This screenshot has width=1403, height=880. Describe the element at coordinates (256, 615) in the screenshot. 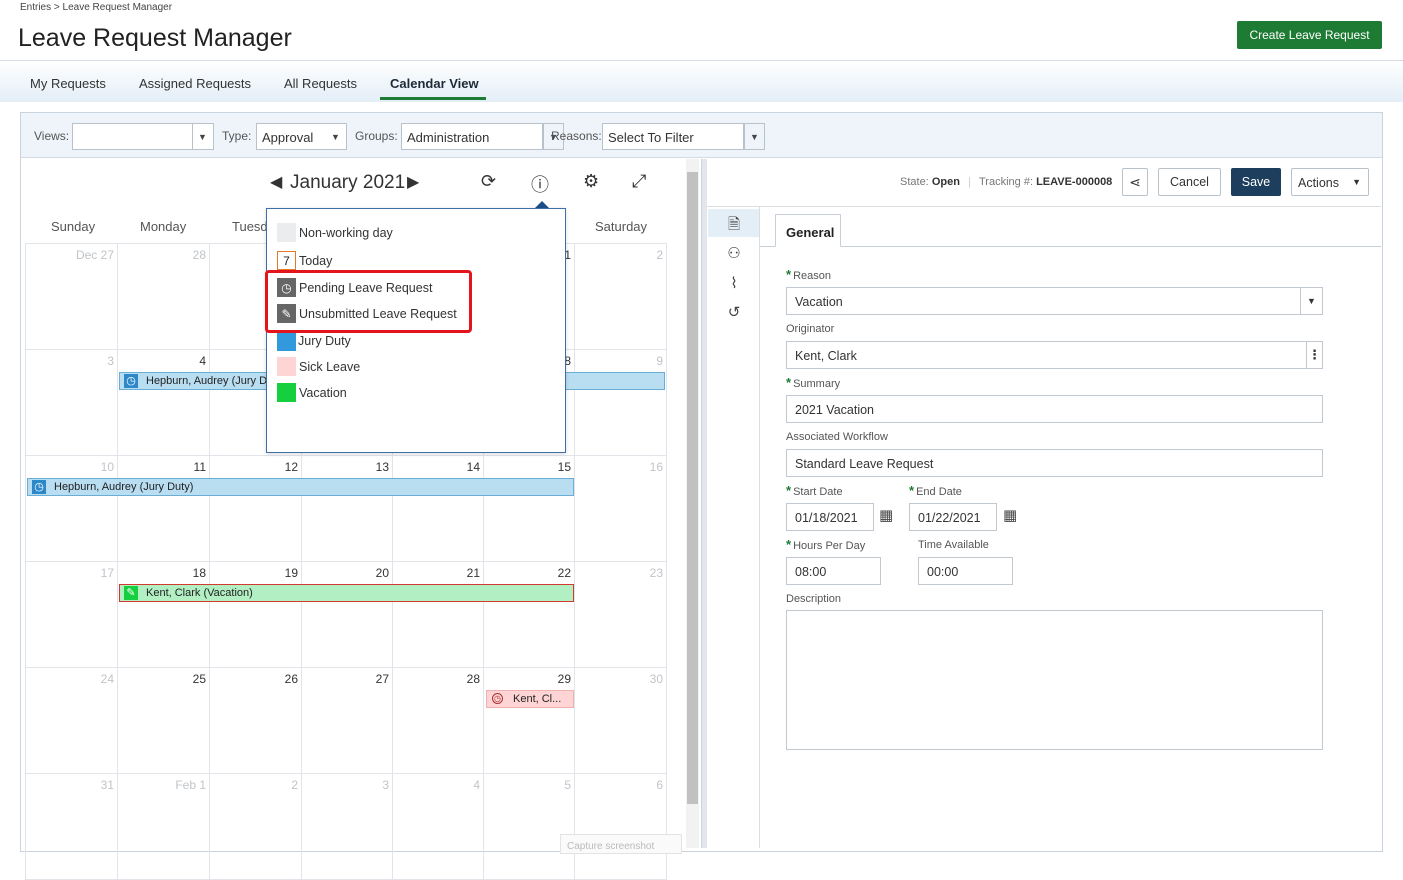

I see `calendar-day-cell: 19` at that location.